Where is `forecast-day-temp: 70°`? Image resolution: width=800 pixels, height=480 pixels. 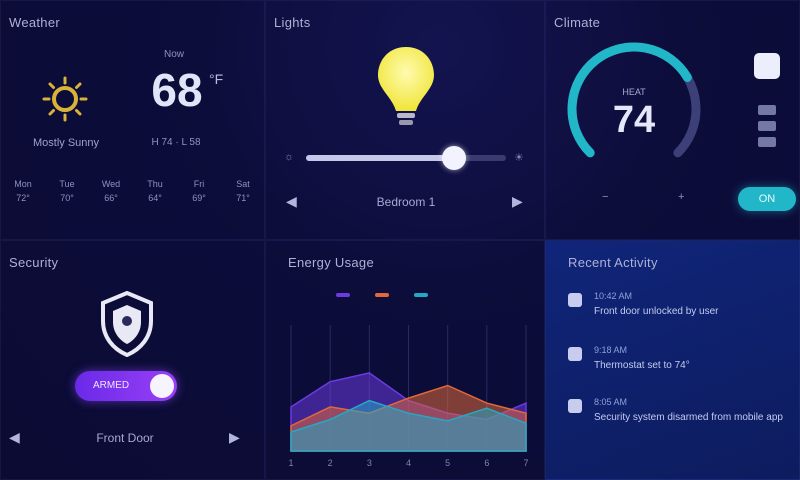 forecast-day-temp: 70° is located at coordinates (67, 198).